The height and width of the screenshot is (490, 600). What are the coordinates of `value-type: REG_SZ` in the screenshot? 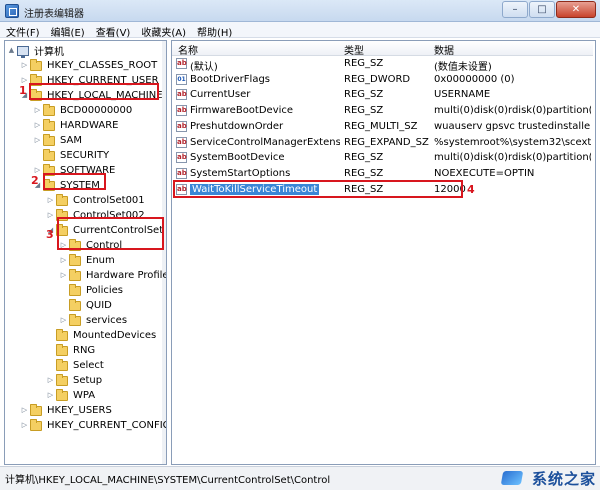 It's located at (364, 95).